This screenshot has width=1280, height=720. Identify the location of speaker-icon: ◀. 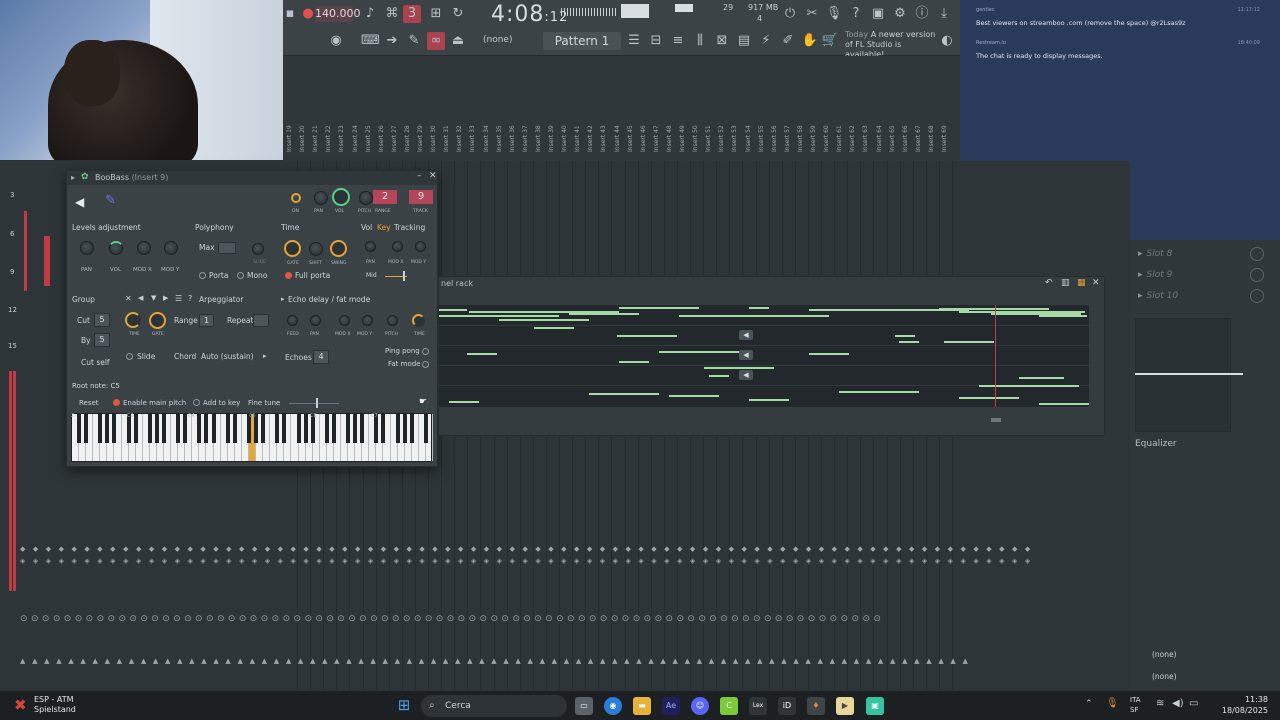
(79, 202).